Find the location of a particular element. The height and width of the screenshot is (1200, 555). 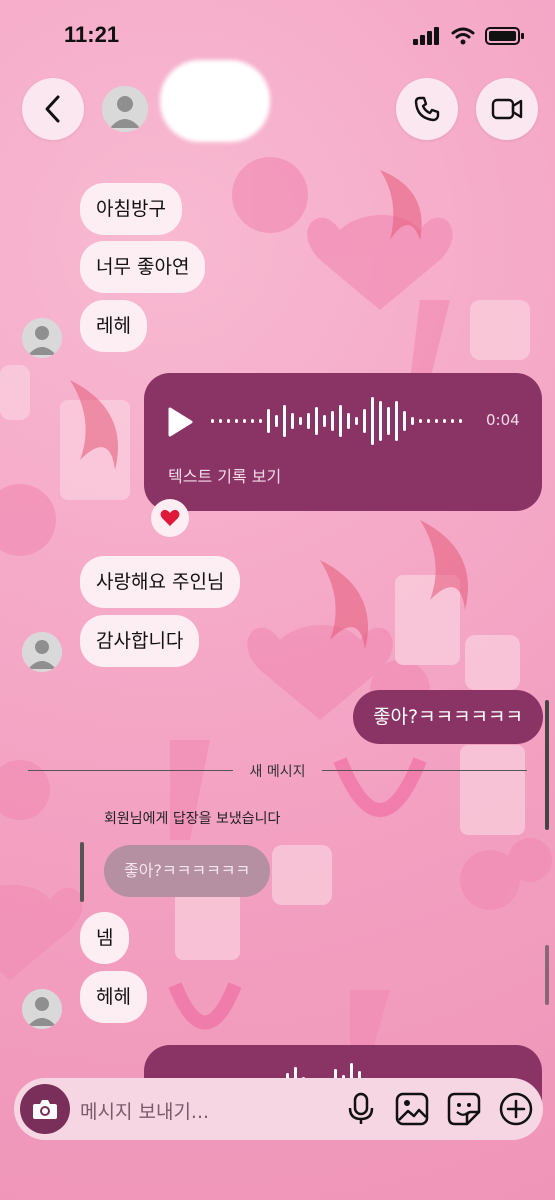

message-incoming: 헤헤 is located at coordinates (113, 997).